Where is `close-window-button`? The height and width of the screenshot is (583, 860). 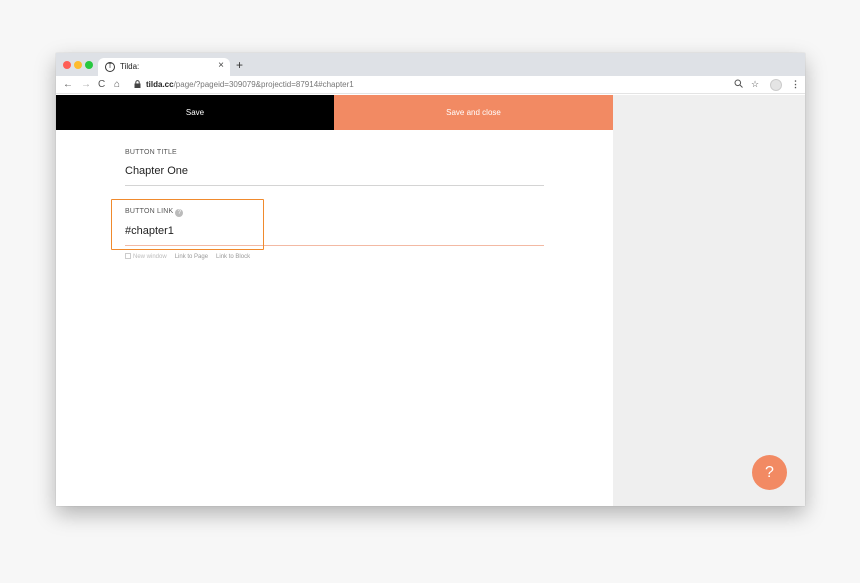 close-window-button is located at coordinates (67, 65).